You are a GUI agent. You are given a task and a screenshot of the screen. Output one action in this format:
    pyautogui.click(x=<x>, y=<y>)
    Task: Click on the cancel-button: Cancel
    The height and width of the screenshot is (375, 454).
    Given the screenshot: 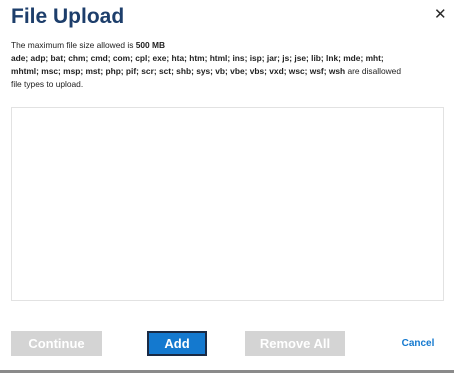 What is the action you would take?
    pyautogui.click(x=418, y=343)
    